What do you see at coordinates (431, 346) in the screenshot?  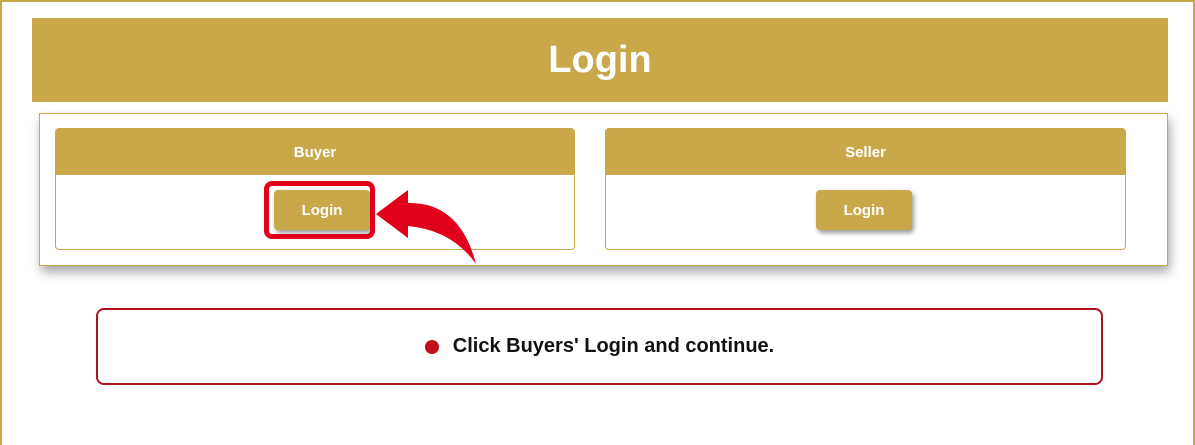 I see `bullet-dot-icon` at bounding box center [431, 346].